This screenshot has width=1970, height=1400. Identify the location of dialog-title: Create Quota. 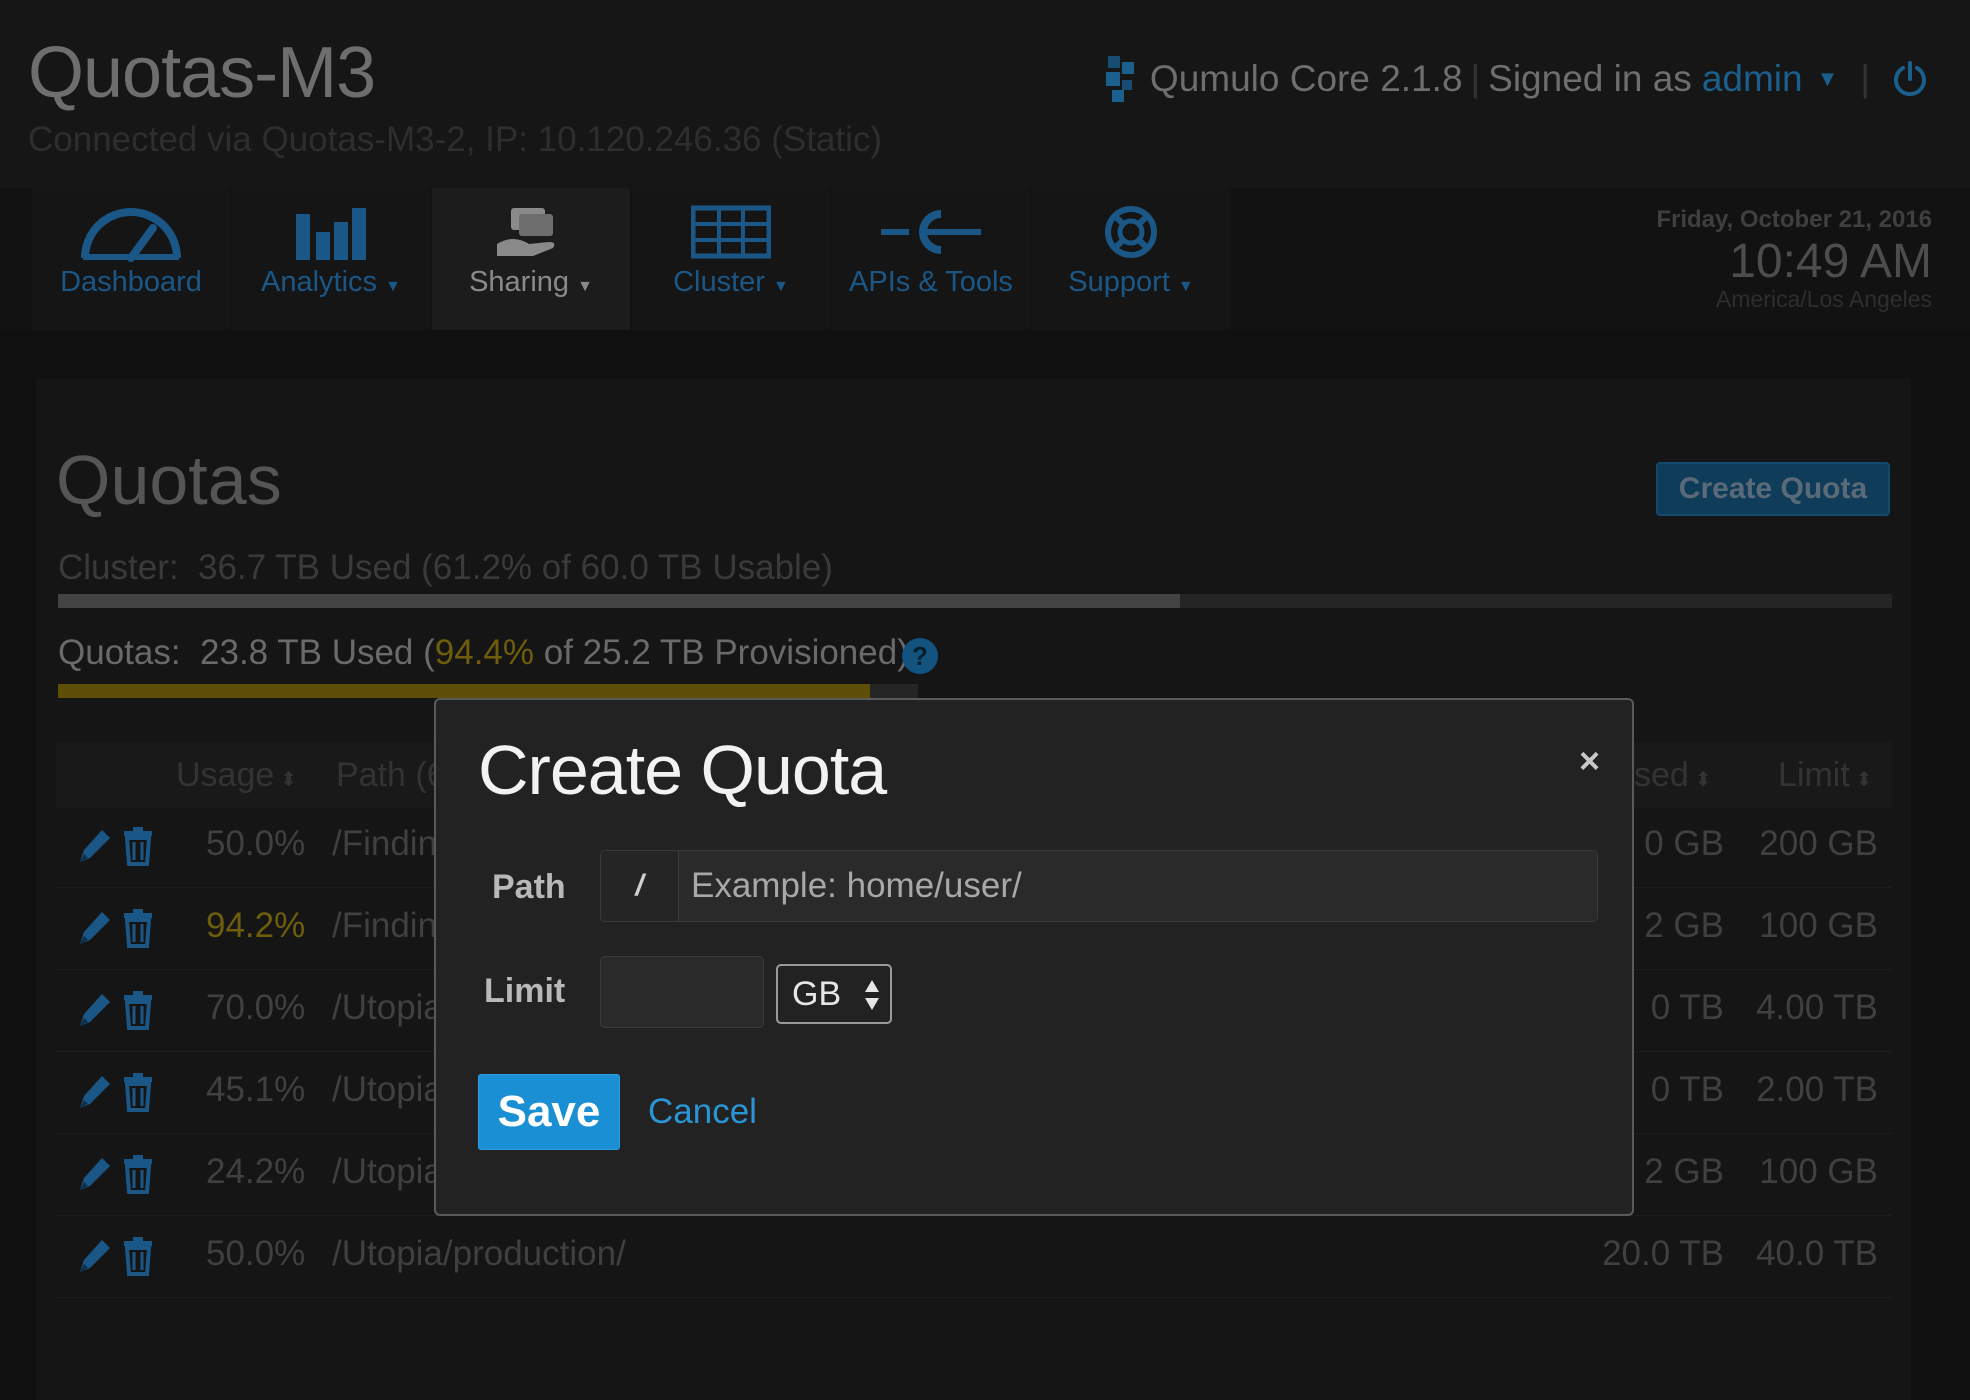
(682, 770).